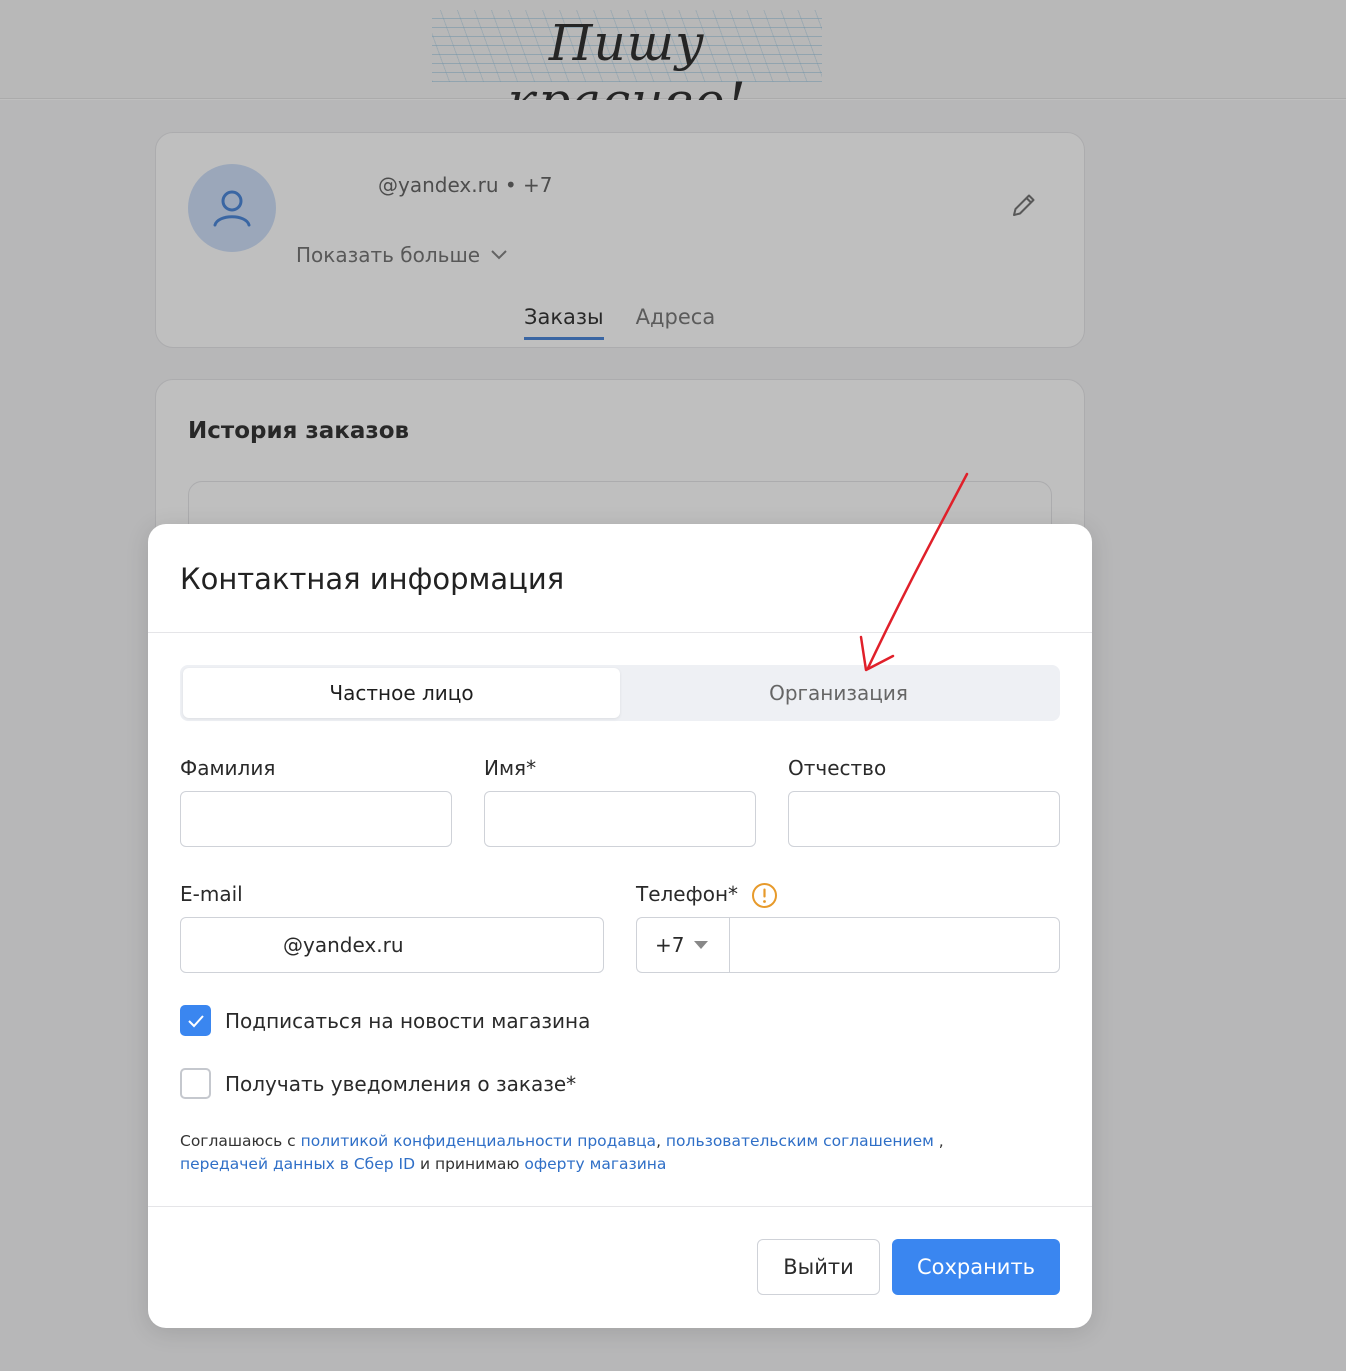  Describe the element at coordinates (228, 768) in the screenshot. I see `last-name-label: Фамилия` at that location.